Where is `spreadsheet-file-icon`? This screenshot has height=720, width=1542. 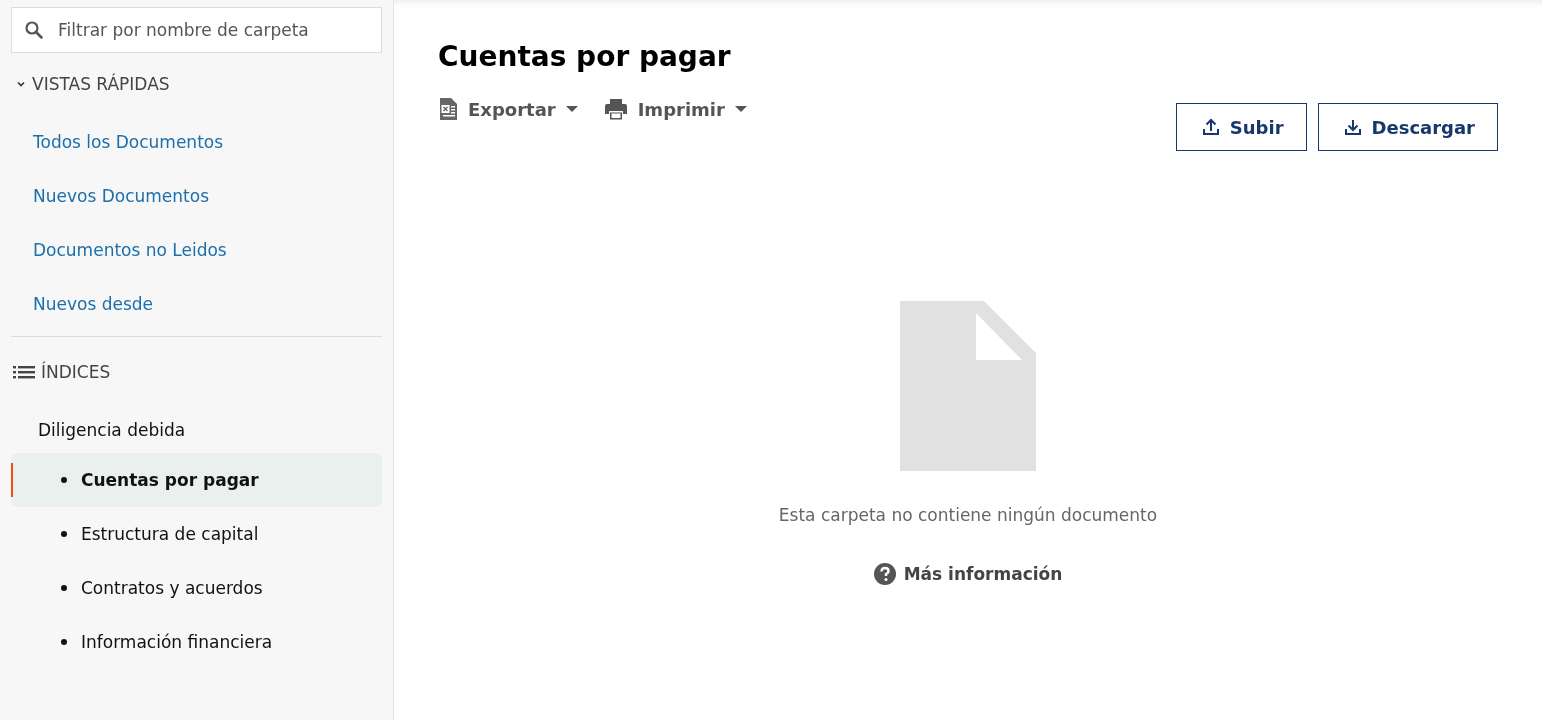 spreadsheet-file-icon is located at coordinates (448, 109).